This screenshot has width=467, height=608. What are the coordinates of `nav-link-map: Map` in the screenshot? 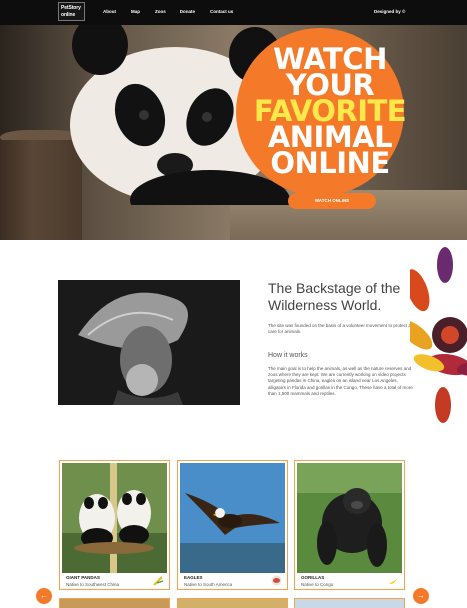 It's located at (135, 11).